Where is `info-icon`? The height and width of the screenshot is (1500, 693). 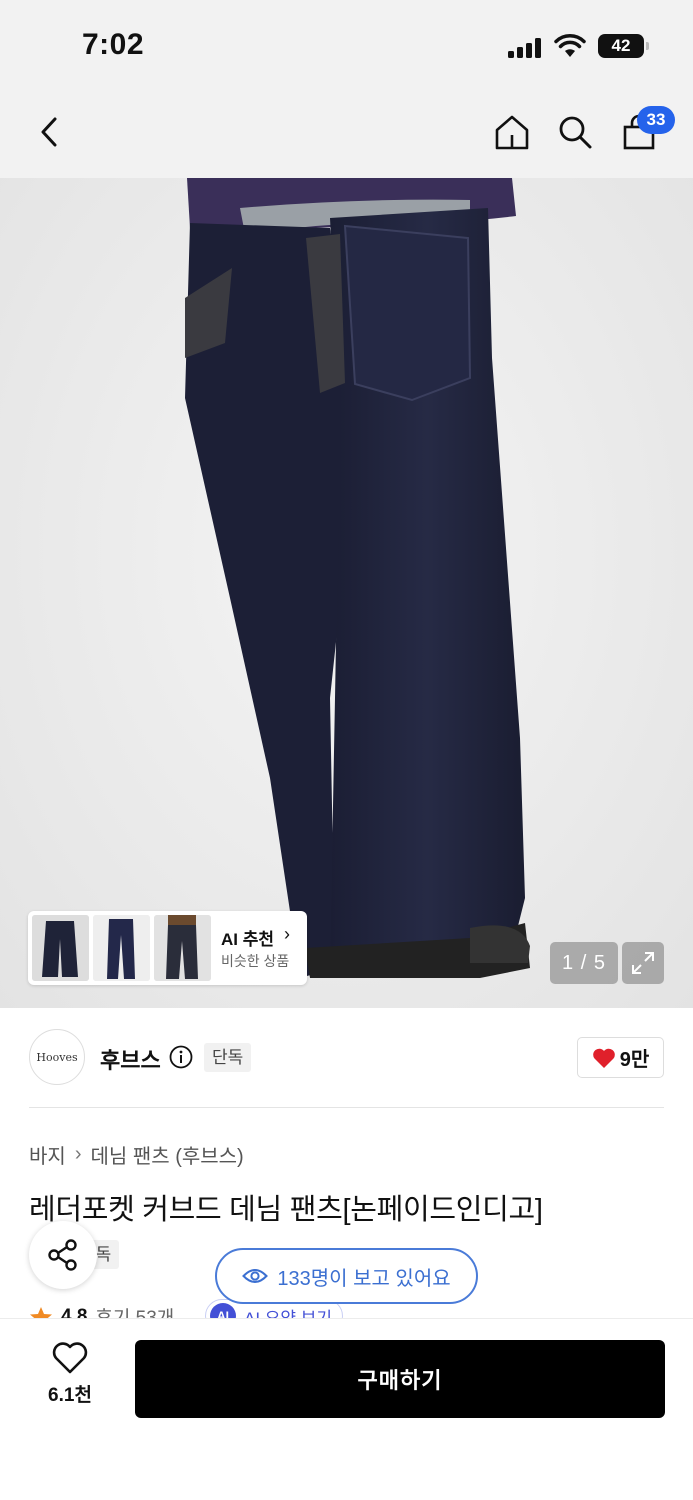 info-icon is located at coordinates (181, 1057).